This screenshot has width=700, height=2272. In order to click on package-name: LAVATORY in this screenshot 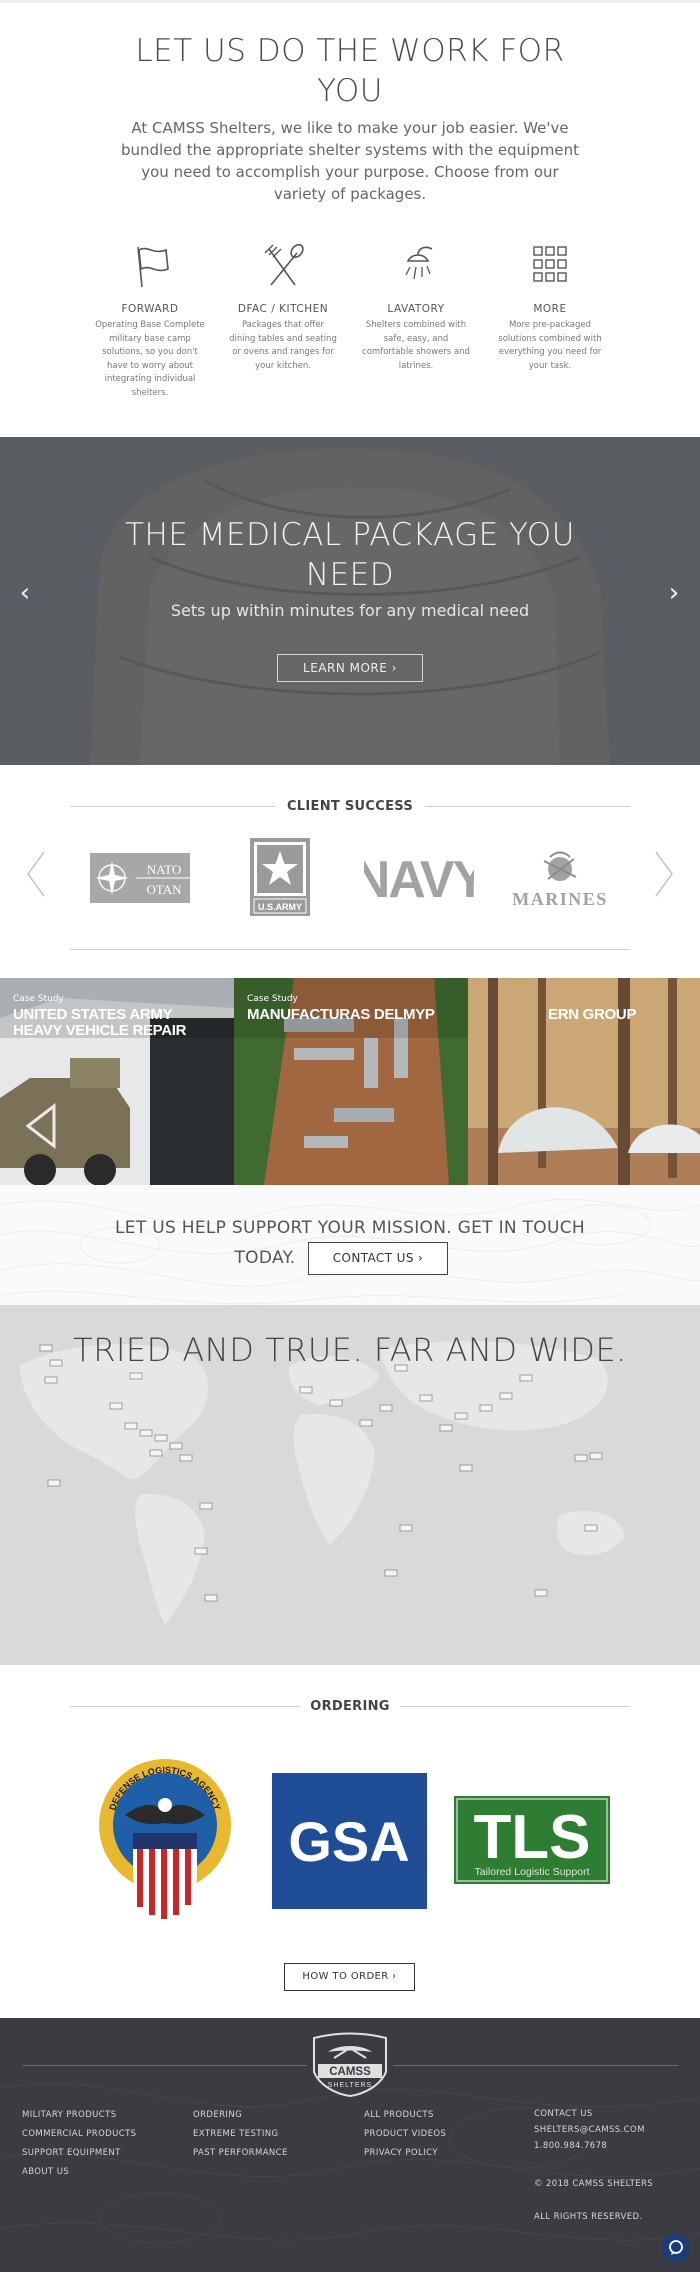, I will do `click(416, 309)`.